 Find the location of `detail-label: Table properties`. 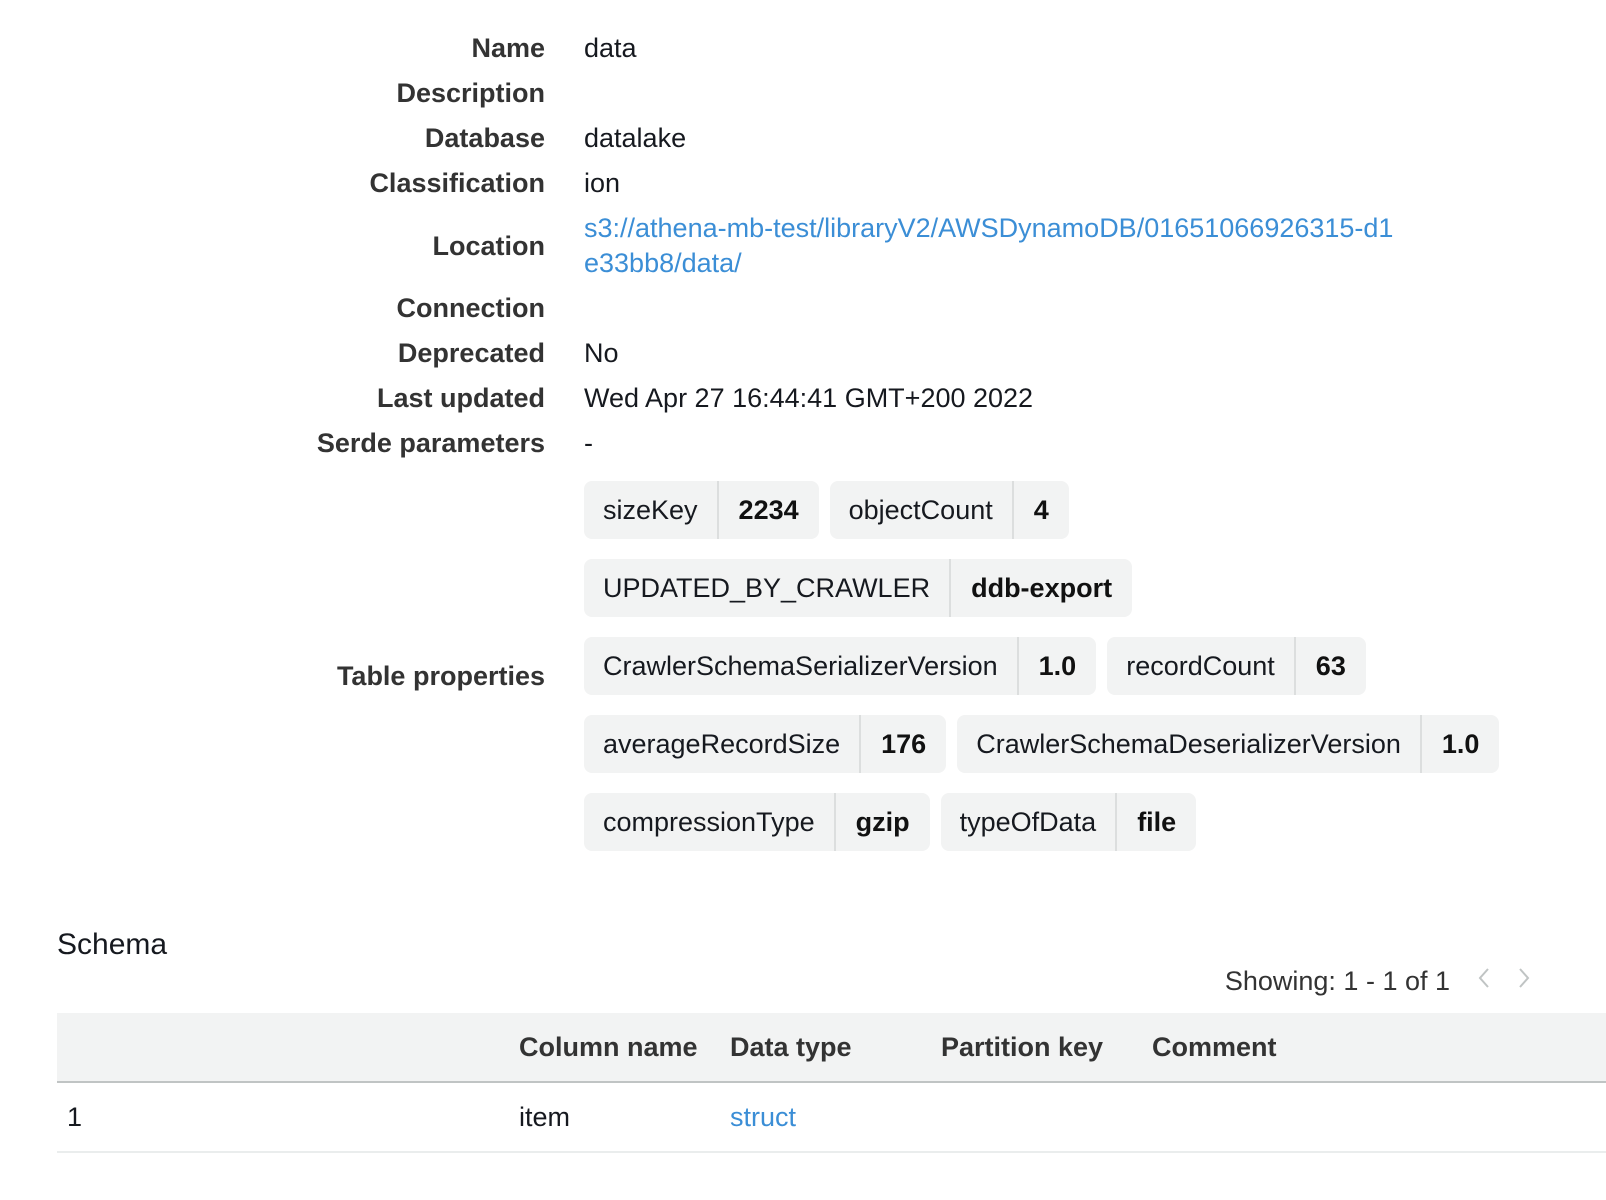

detail-label: Table properties is located at coordinates (440, 675).